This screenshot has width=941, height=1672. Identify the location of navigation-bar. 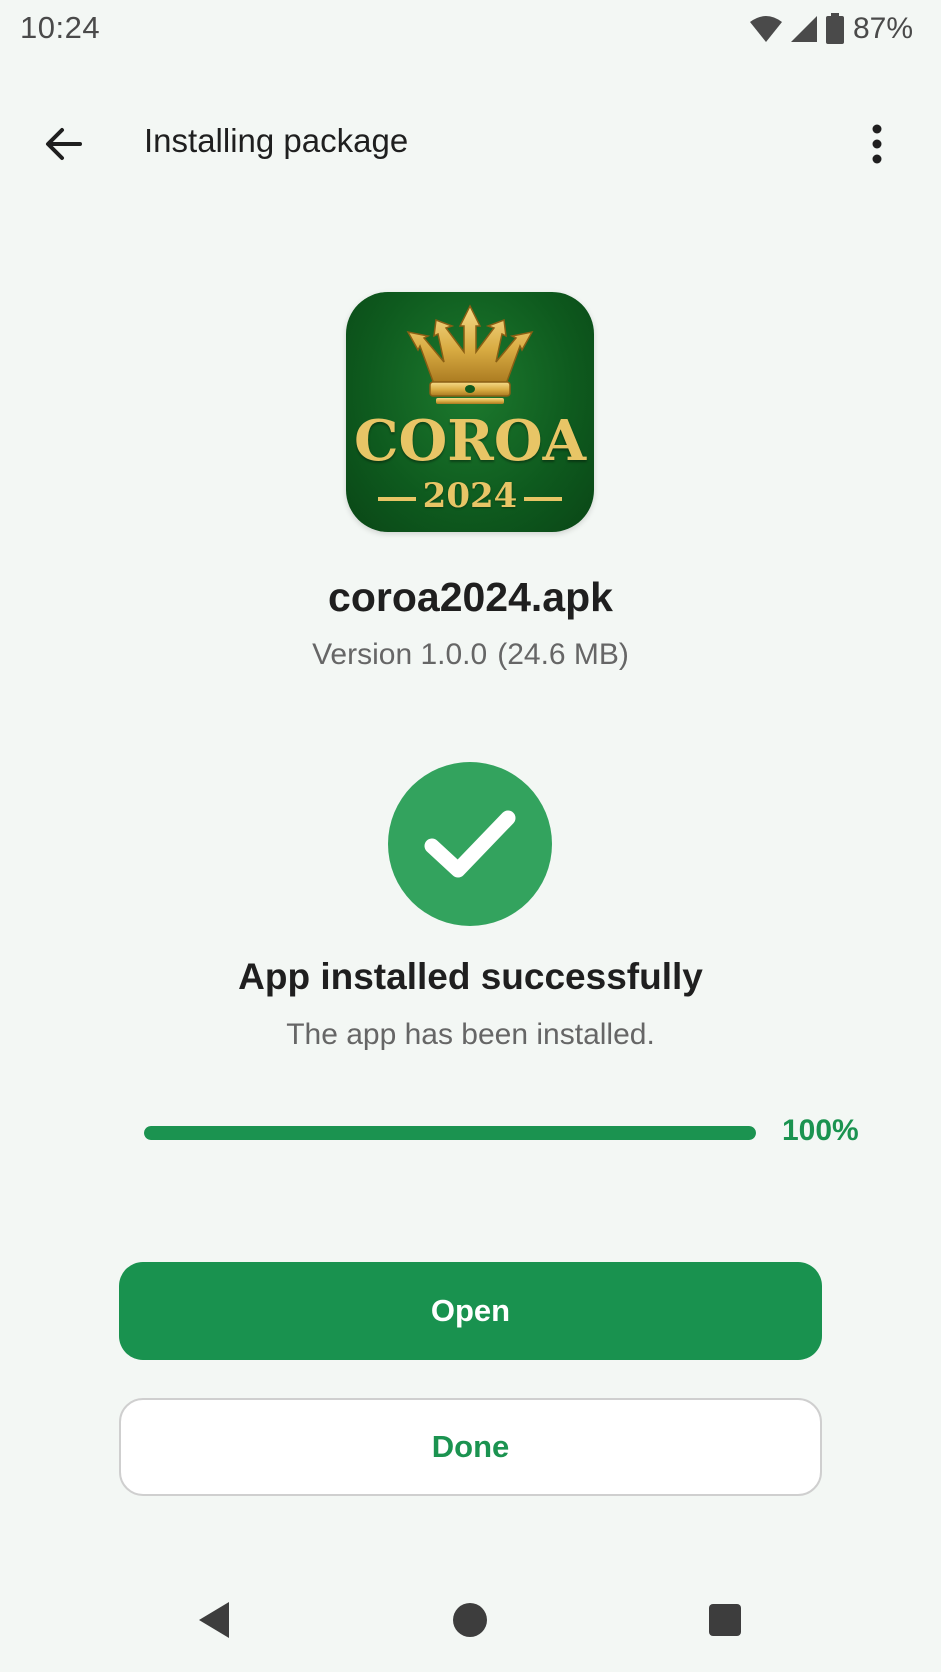
(470, 1620).